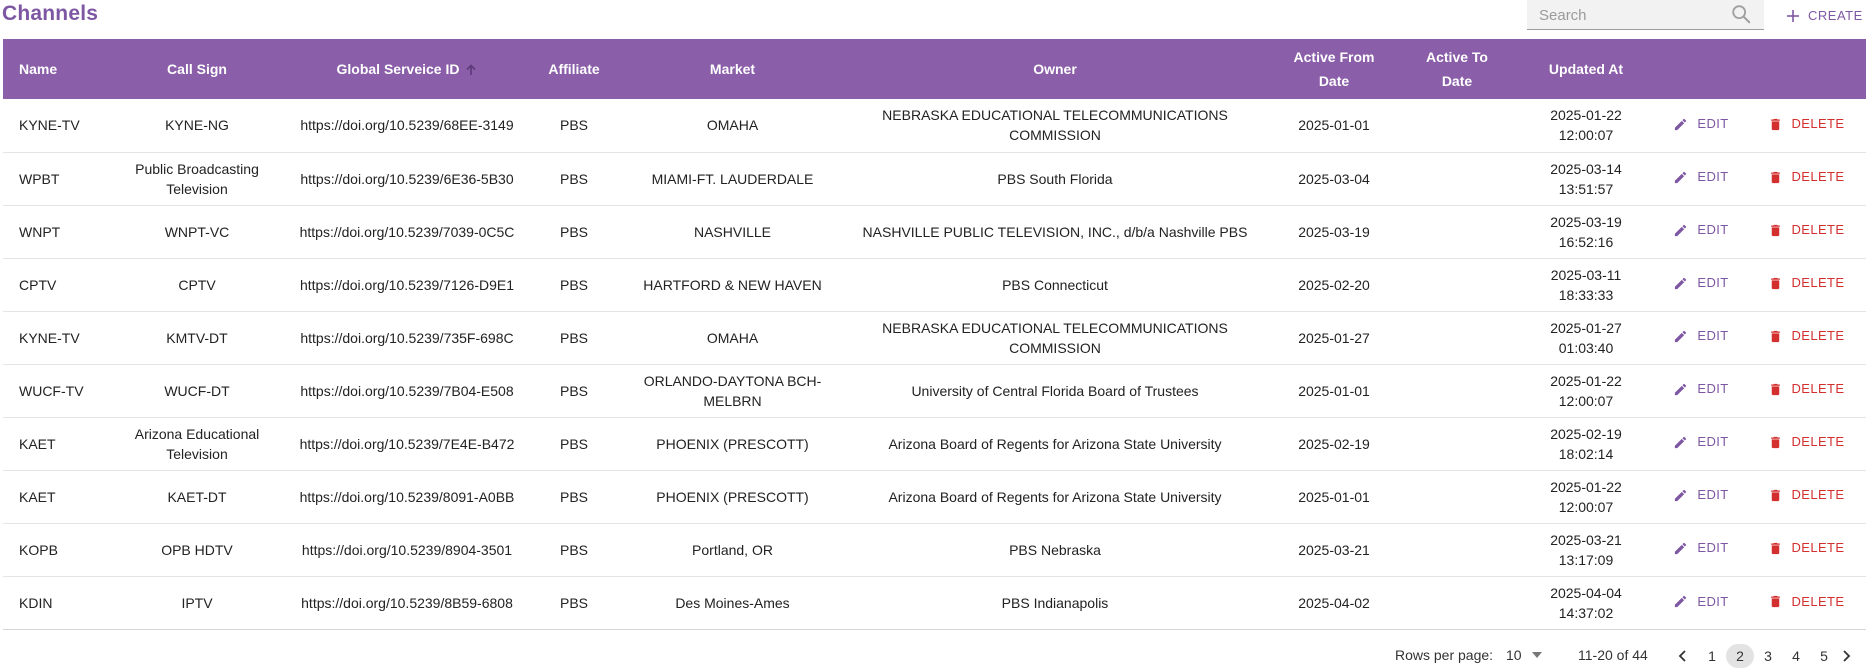 The image size is (1866, 672). Describe the element at coordinates (37, 443) in the screenshot. I see `cell-name-text: KAET` at that location.